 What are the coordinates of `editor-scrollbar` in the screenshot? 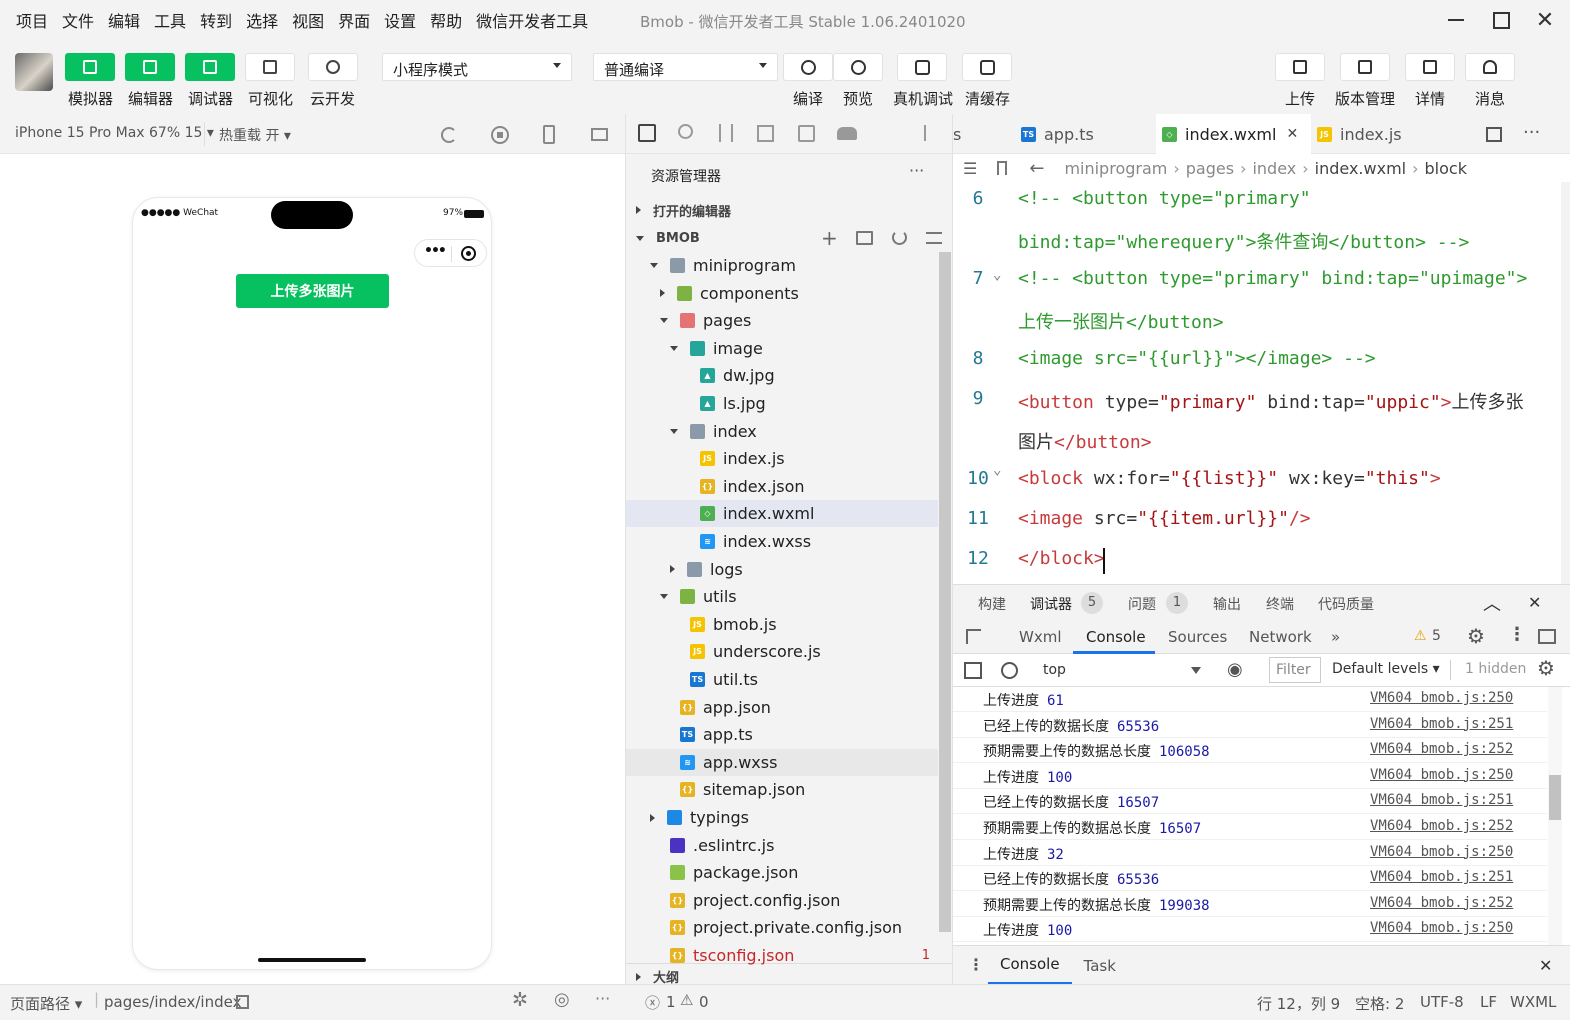 It's located at (1565, 383).